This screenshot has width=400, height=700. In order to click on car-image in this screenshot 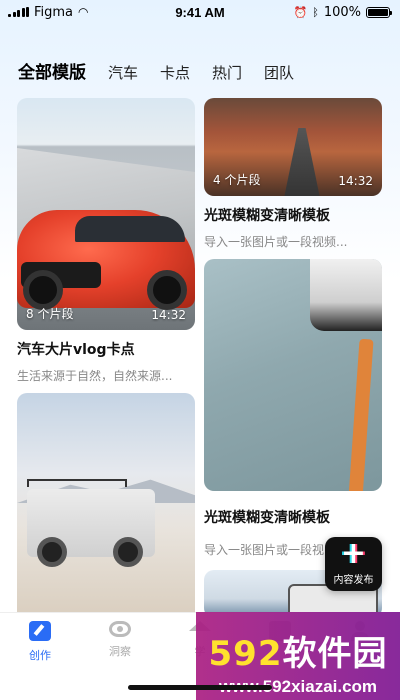, I will do `click(106, 260)`.